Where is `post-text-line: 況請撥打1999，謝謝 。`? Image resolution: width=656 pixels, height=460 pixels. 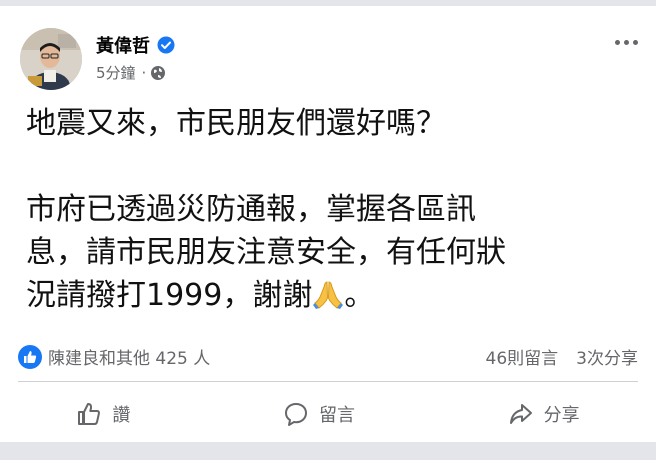
post-text-line: 況請撥打1999，謝謝 。 is located at coordinates (332, 295).